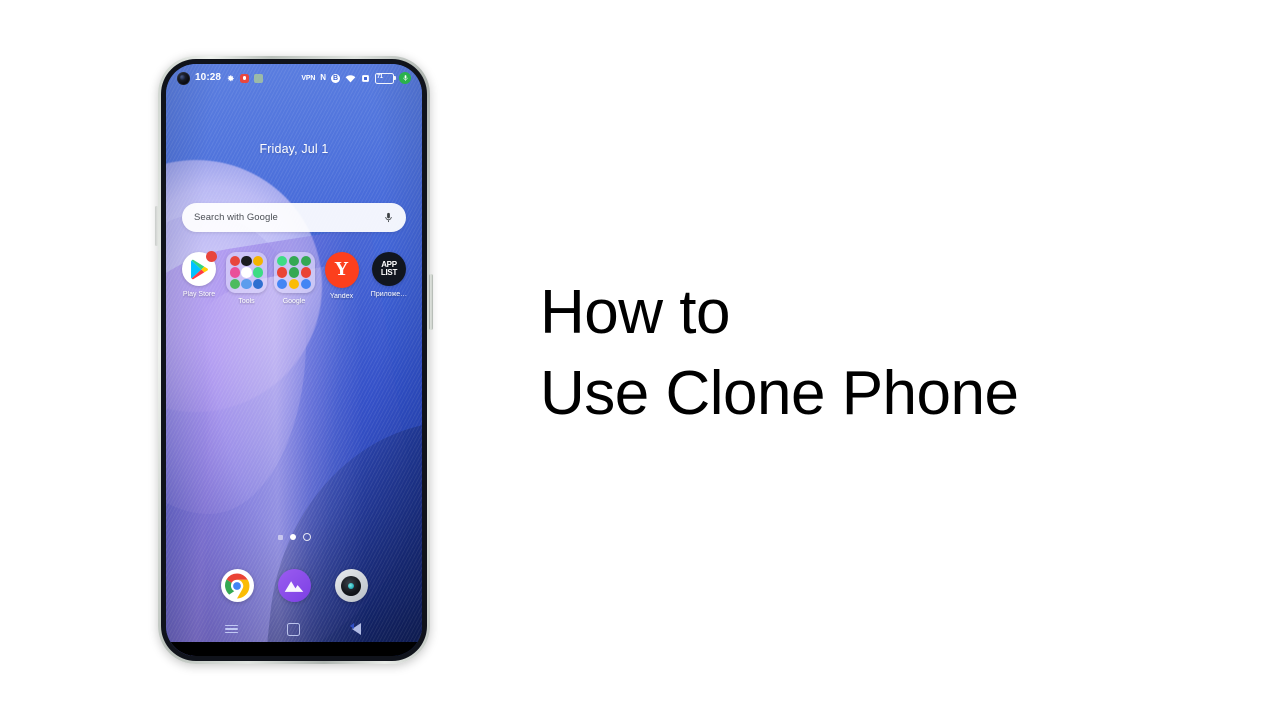 The width and height of the screenshot is (1280, 720). What do you see at coordinates (385, 78) in the screenshot?
I see `battery-icon: 71` at bounding box center [385, 78].